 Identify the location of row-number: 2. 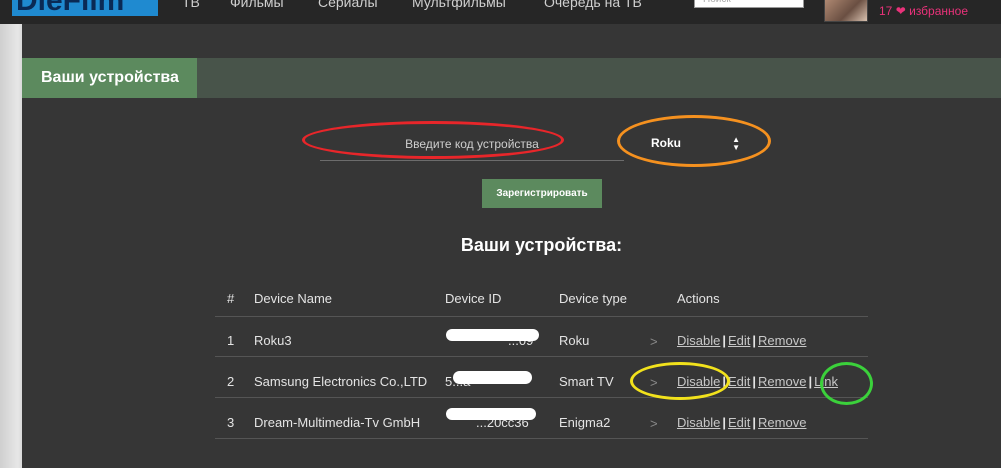
(231, 381).